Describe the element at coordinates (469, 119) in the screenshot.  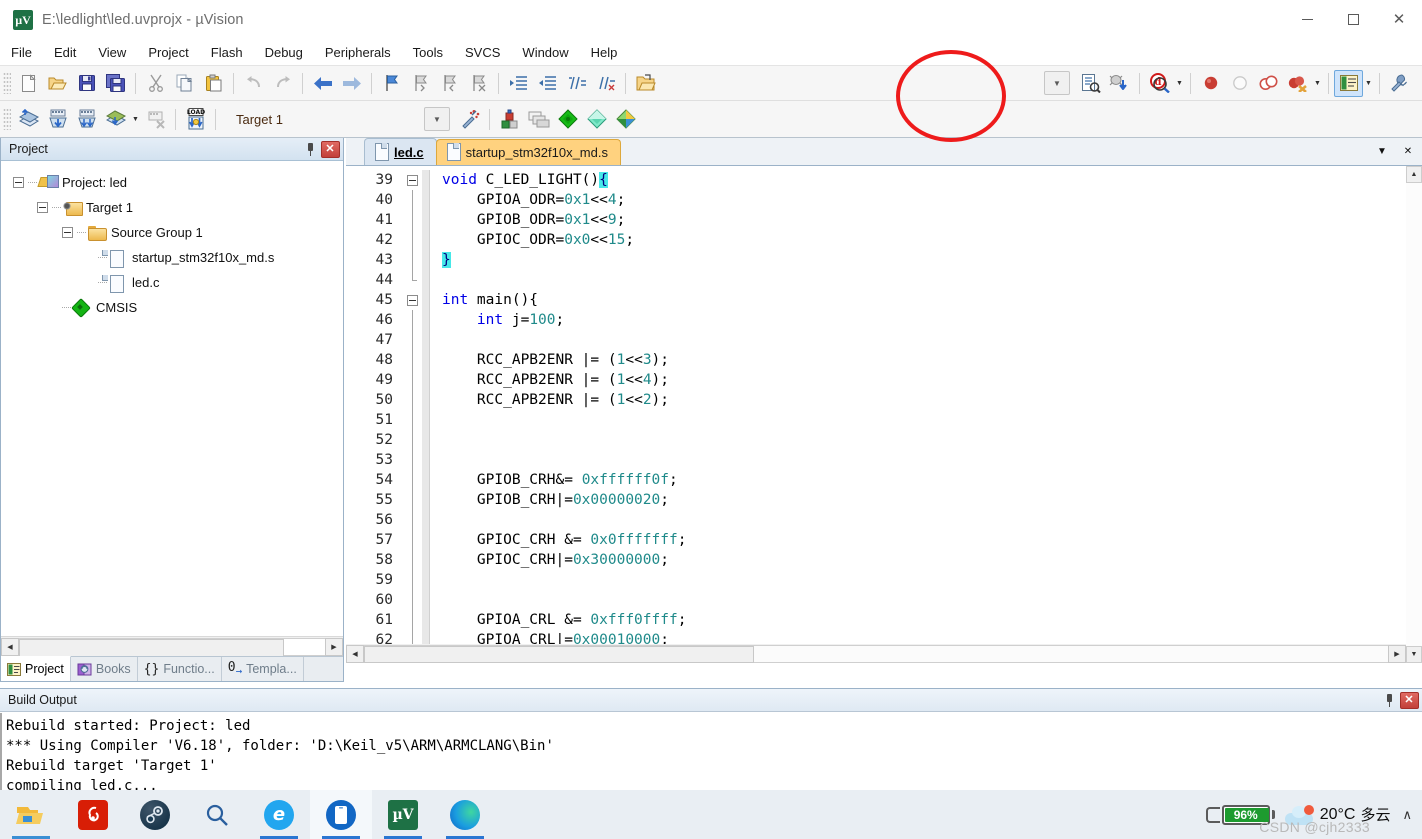
I see `target-options-icon` at that location.